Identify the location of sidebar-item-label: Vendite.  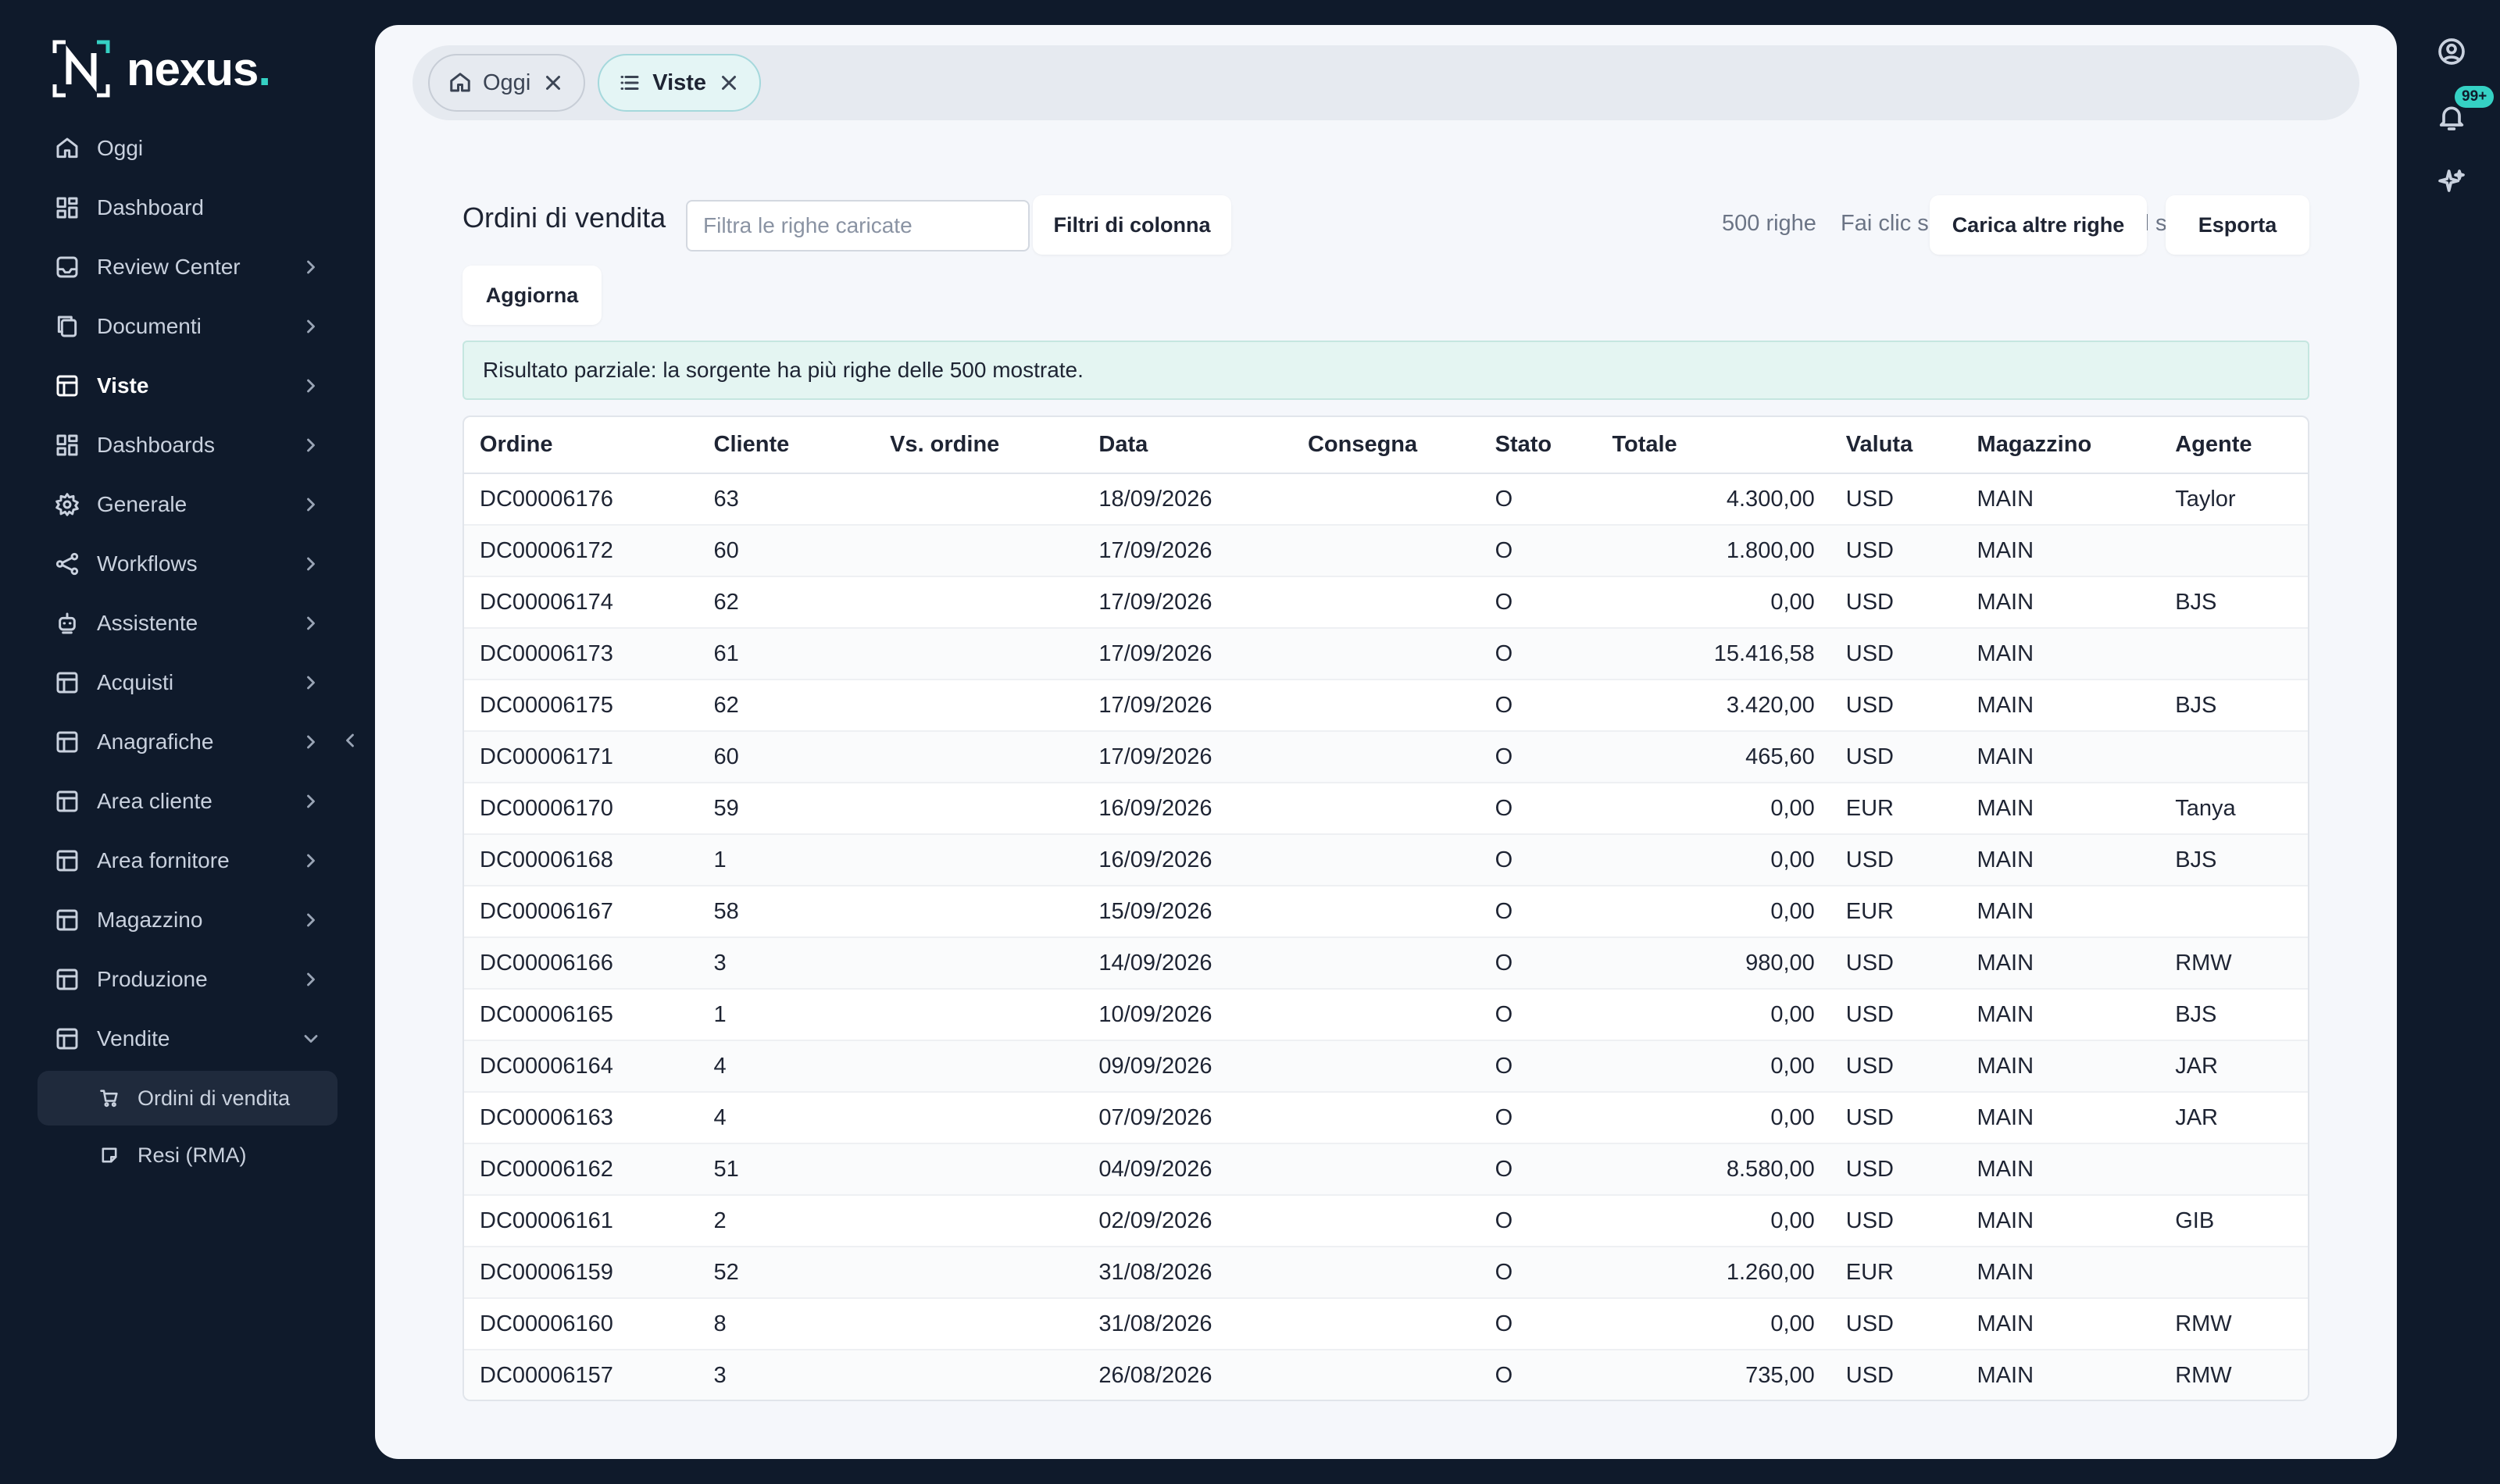
(133, 1038).